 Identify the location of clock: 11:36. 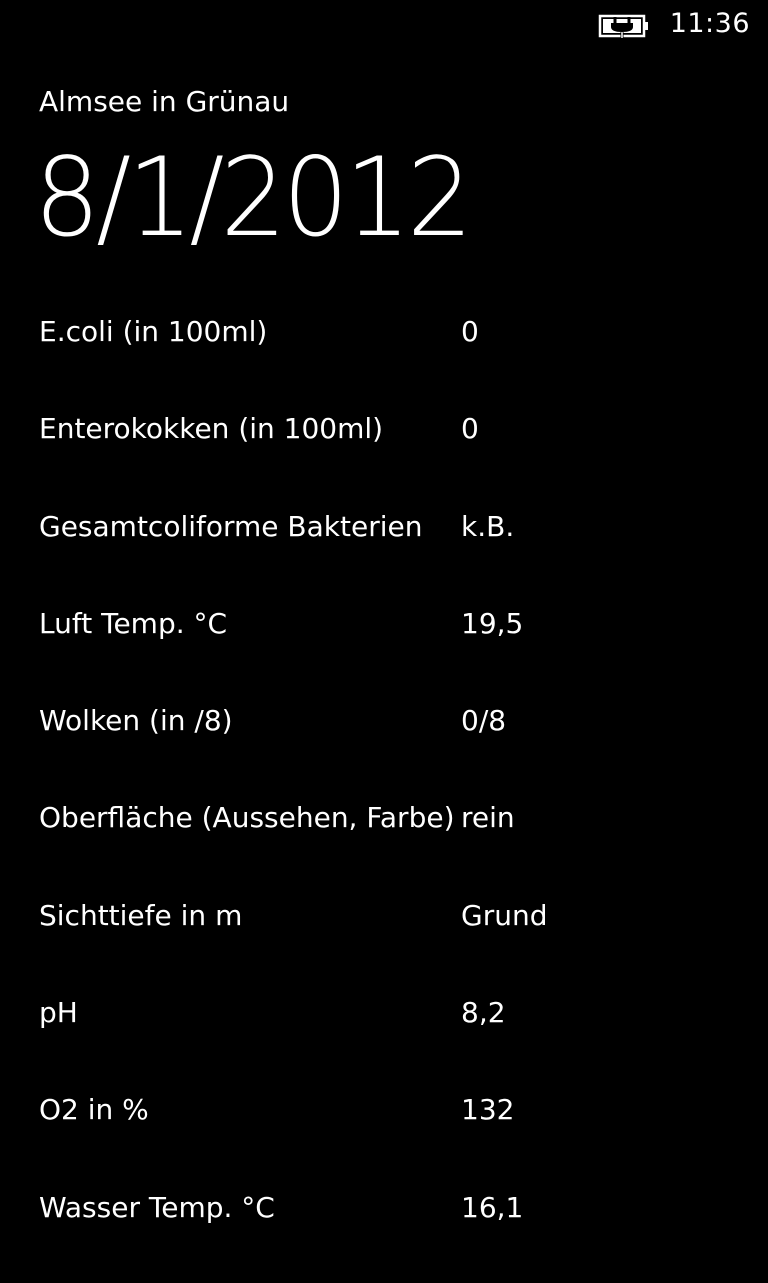
(709, 23).